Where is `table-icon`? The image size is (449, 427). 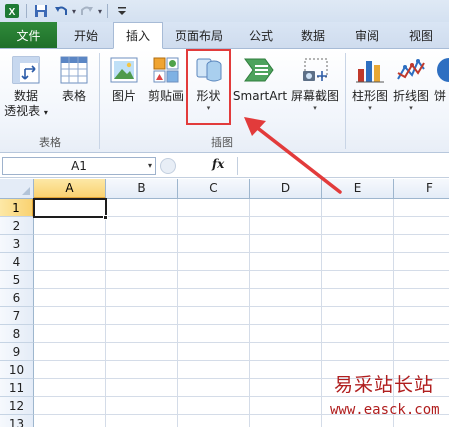
table-icon is located at coordinates (74, 70).